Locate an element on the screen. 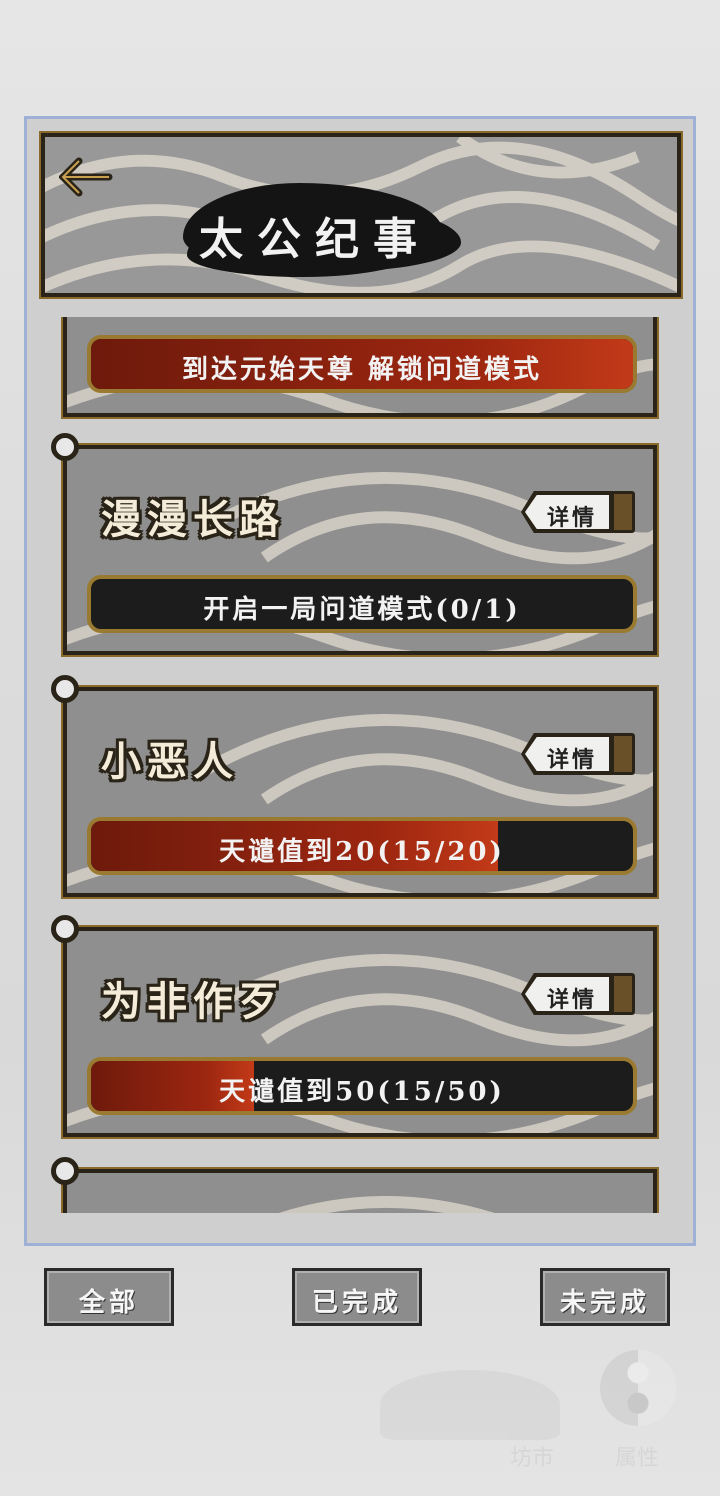  achievement-progress-bar: 天谴值到20(15/20) is located at coordinates (362, 846).